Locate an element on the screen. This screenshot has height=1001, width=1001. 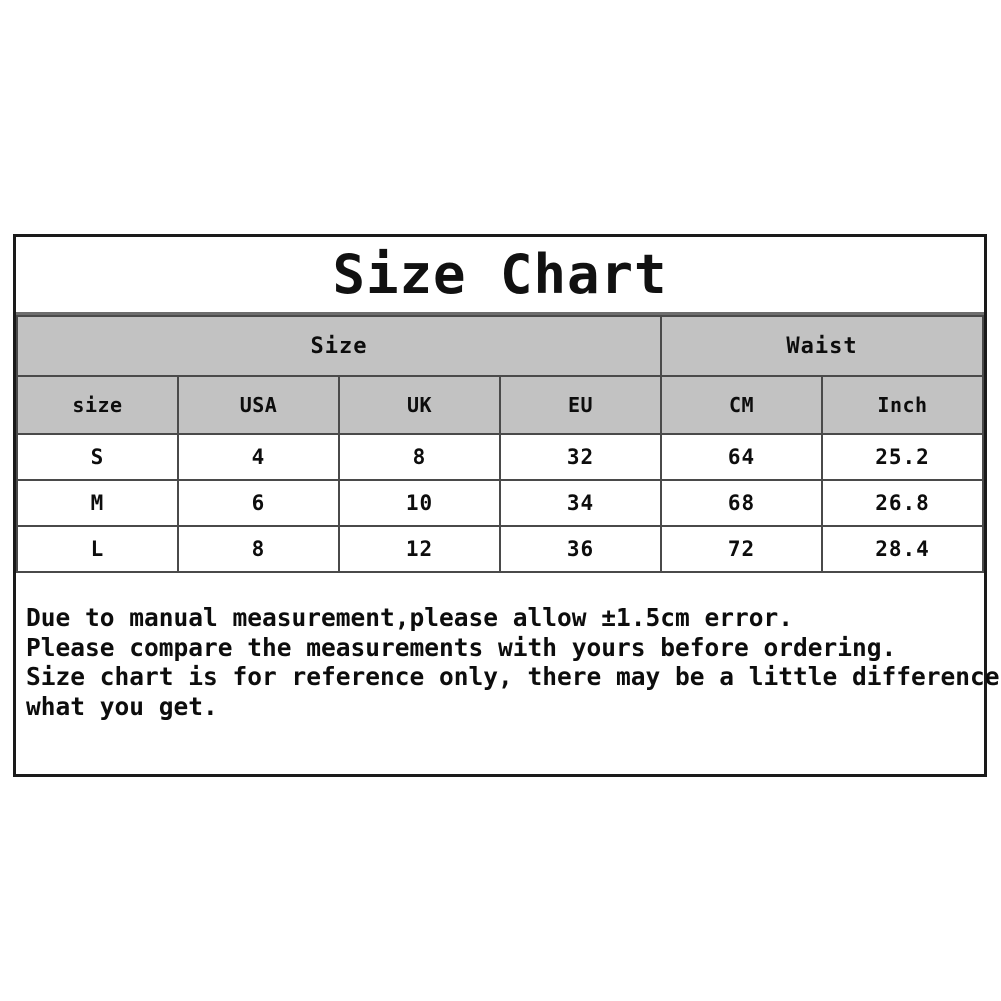
table-row: L 8 12 36 72 28.4 is located at coordinates (500, 549).